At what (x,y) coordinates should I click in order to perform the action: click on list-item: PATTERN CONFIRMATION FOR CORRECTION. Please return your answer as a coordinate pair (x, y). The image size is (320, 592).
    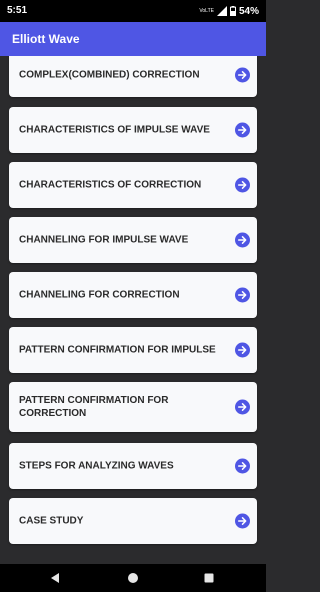
    Looking at the image, I should click on (133, 407).